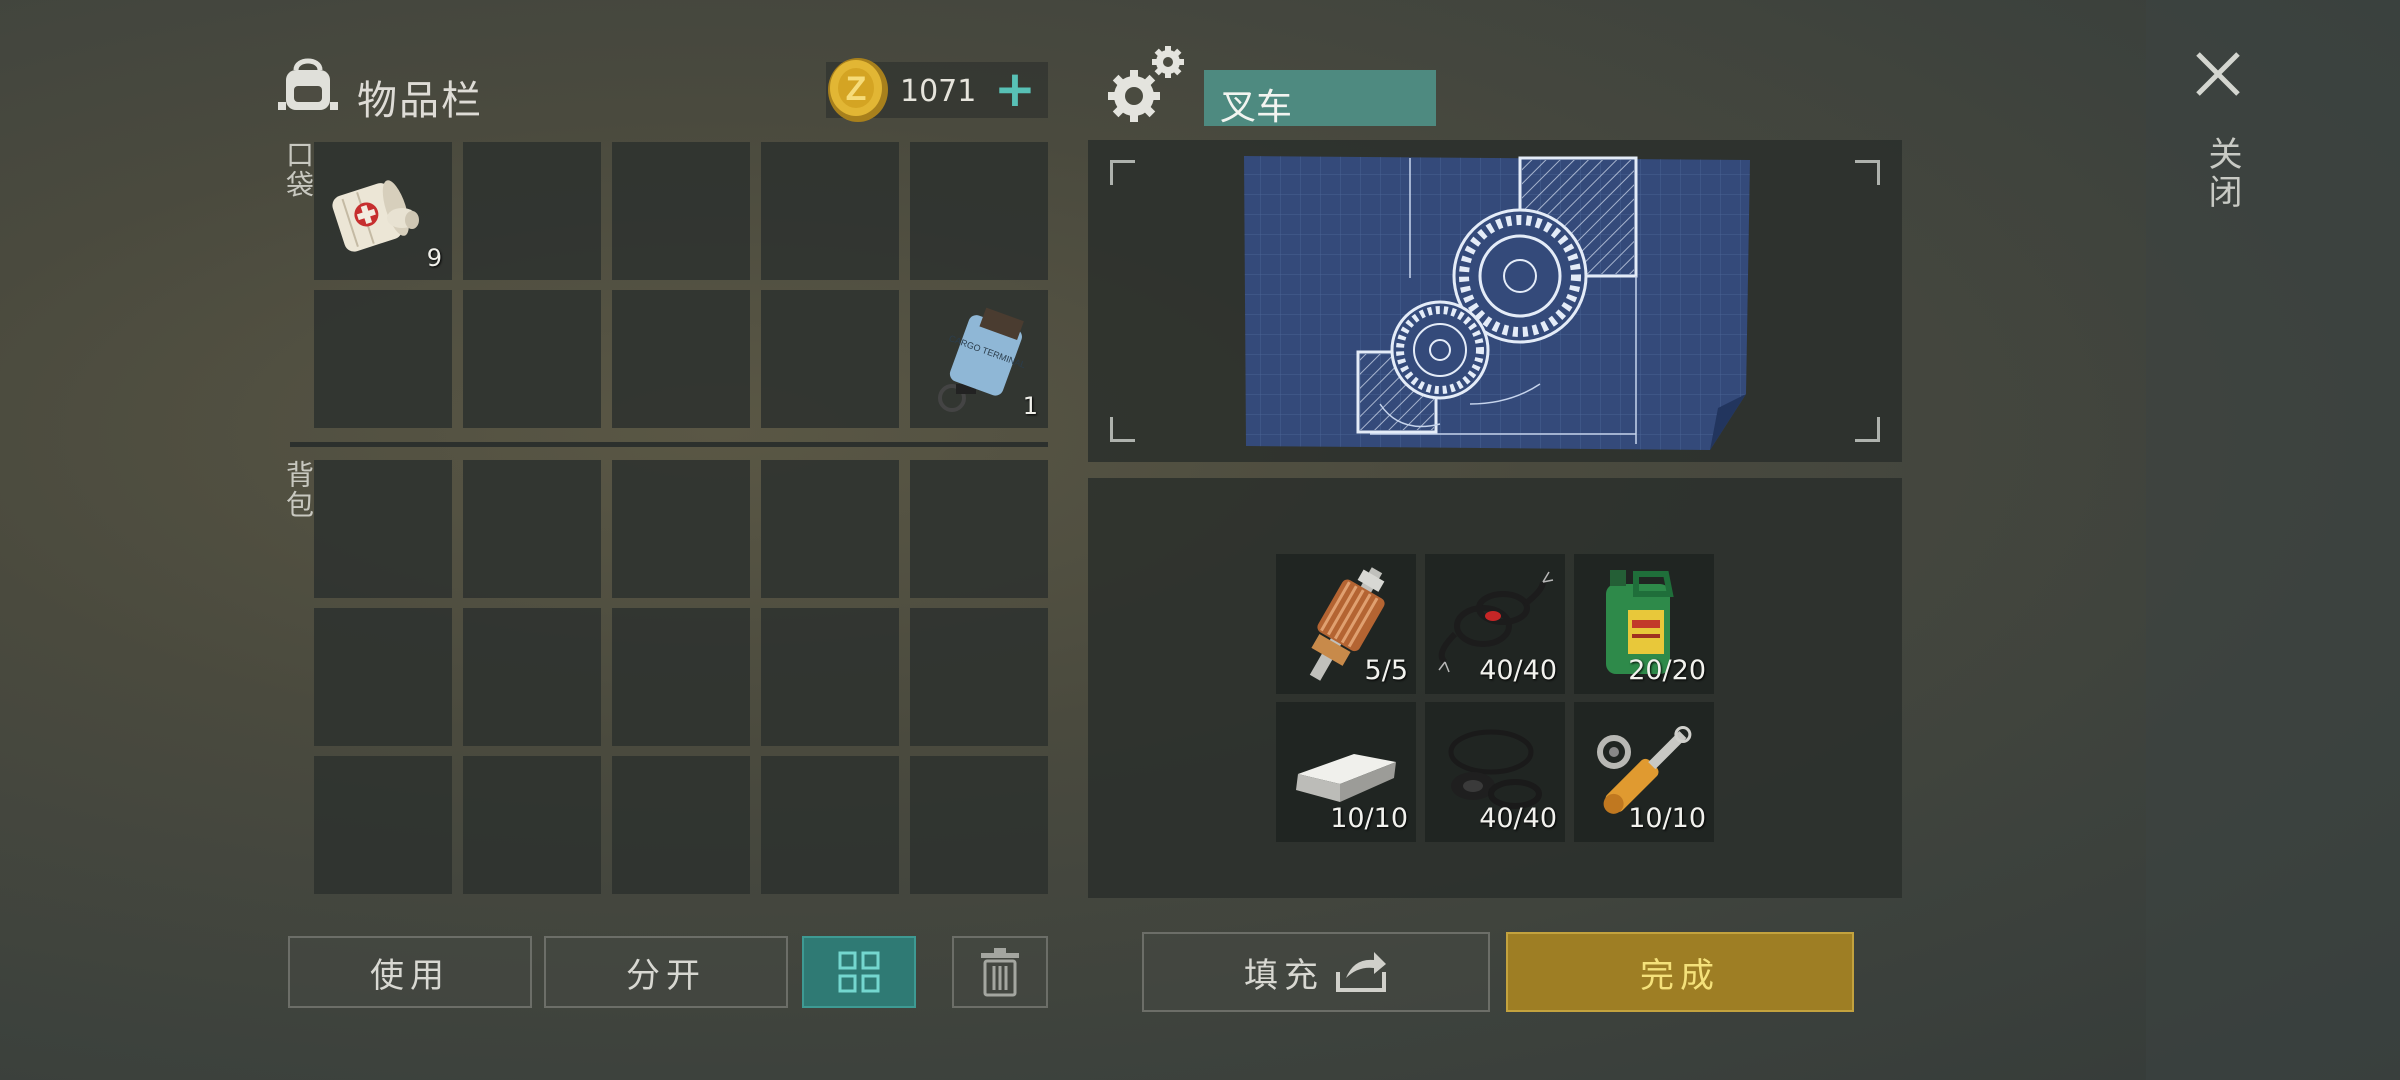  I want to click on coin-amount: 1071, so click(938, 91).